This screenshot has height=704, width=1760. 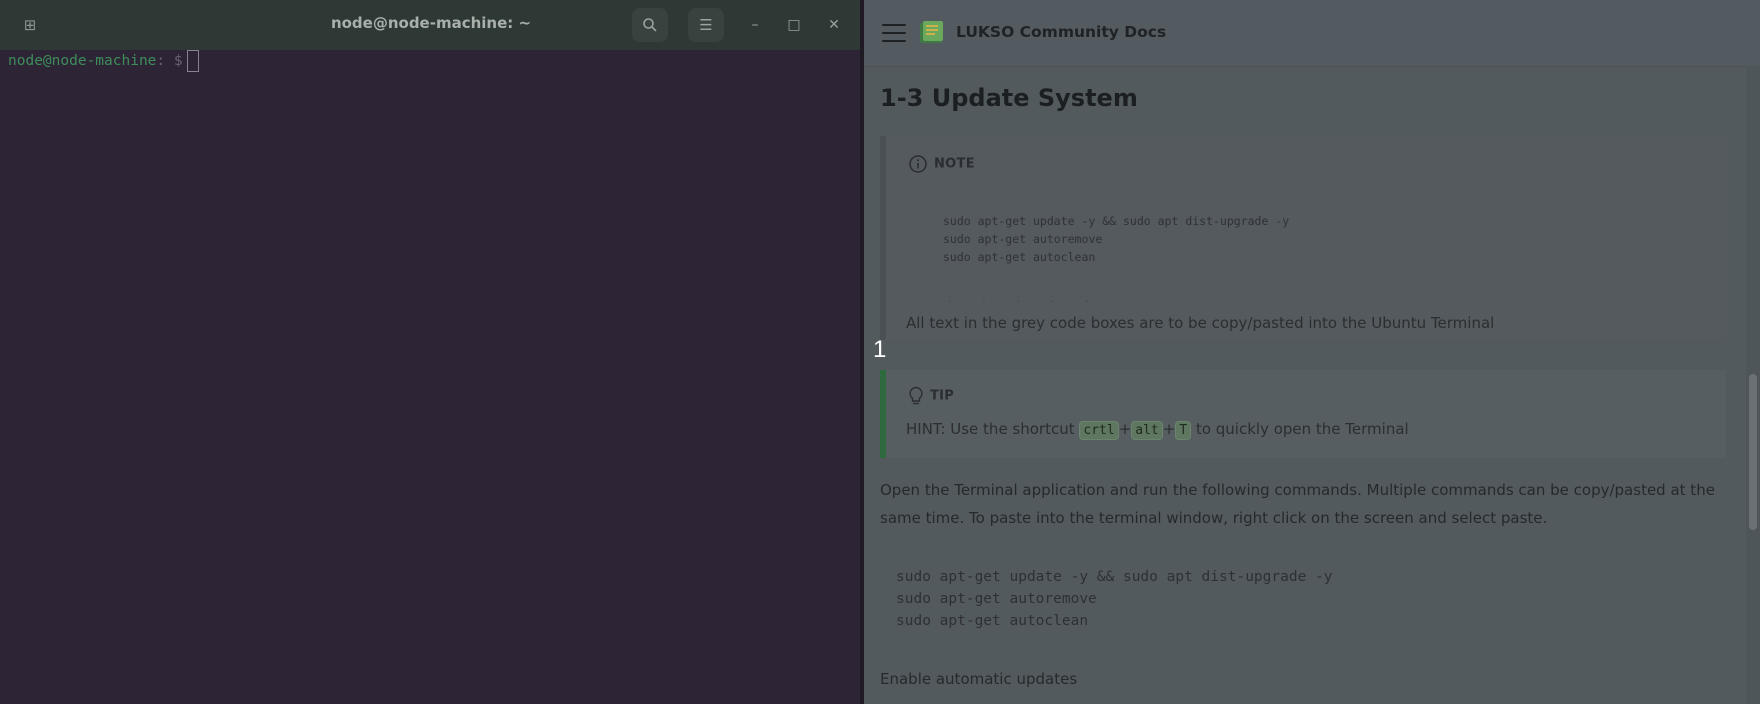 I want to click on terminal-cursor, so click(x=192, y=61).